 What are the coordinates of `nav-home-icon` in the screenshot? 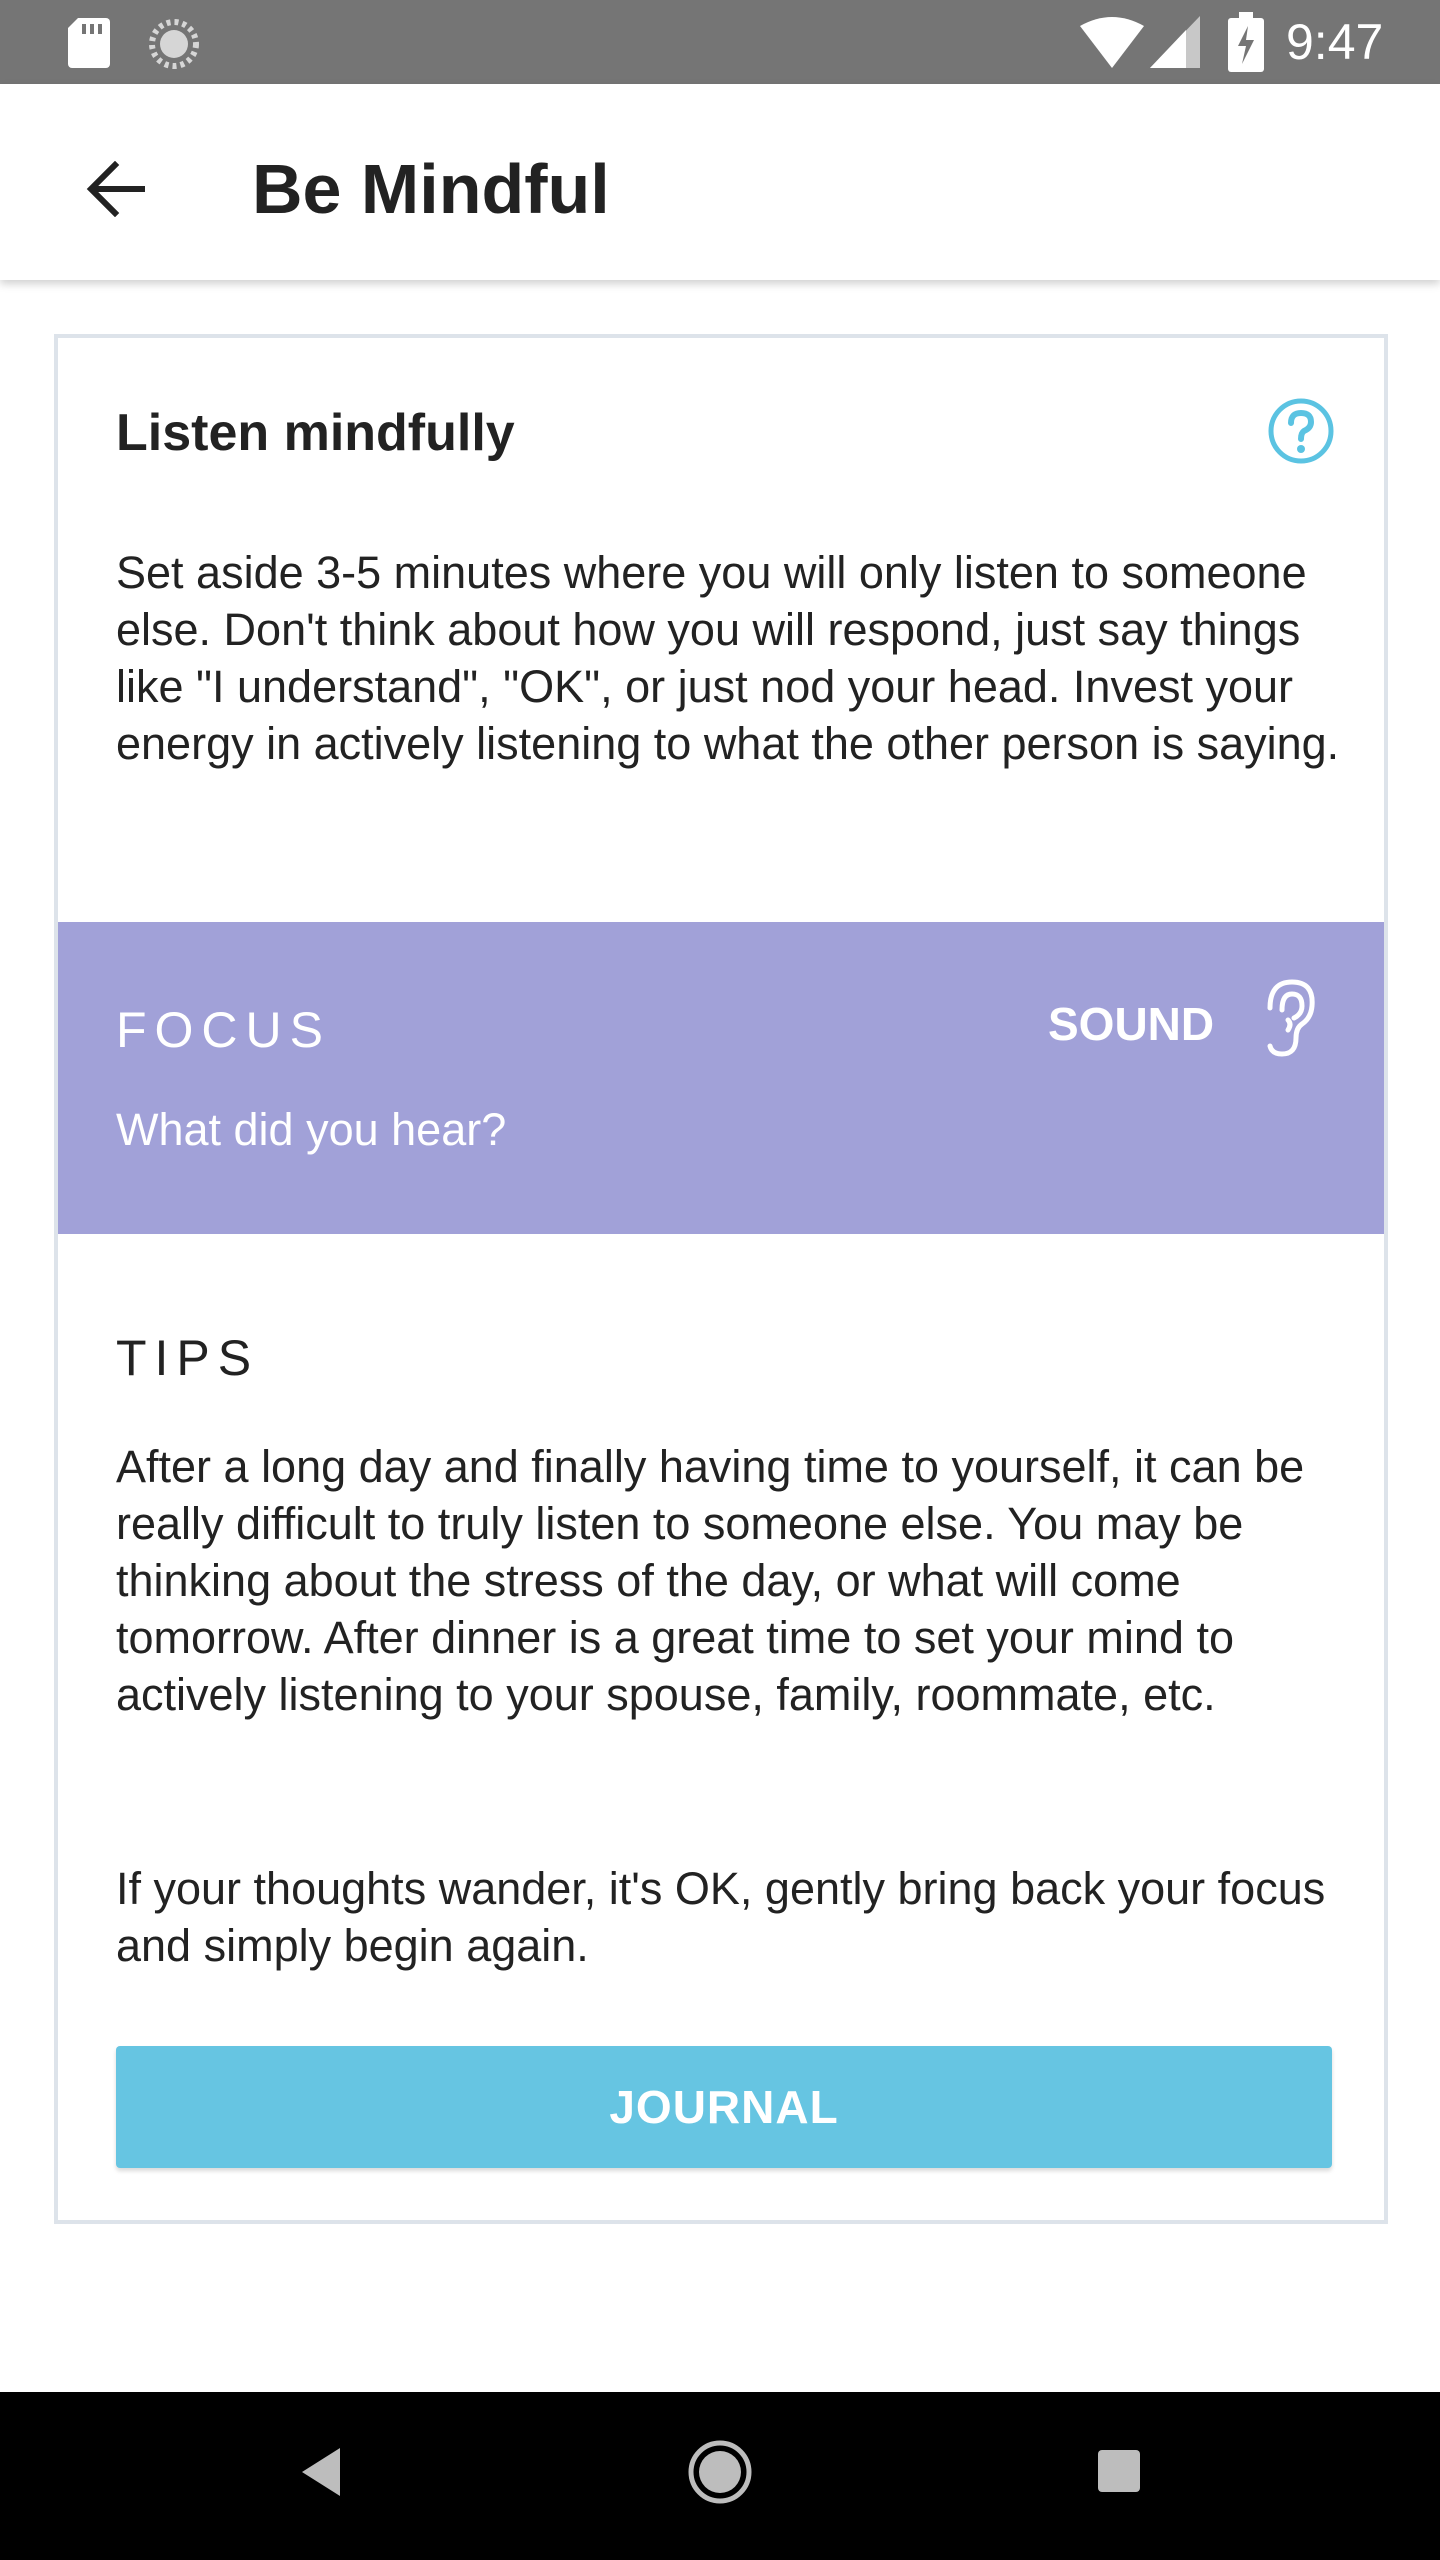 It's located at (720, 2472).